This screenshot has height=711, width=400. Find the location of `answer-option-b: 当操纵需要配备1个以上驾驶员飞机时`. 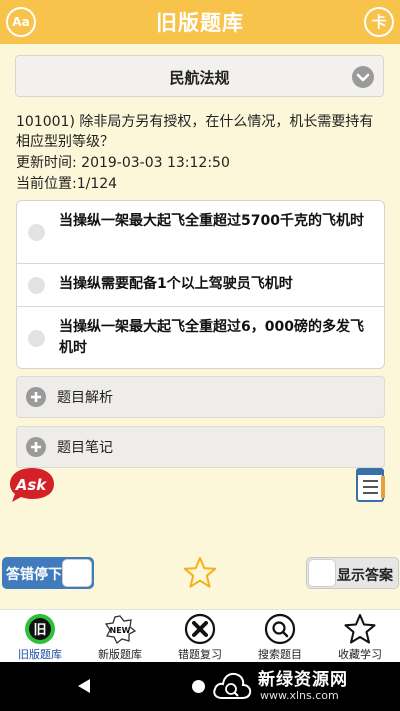

answer-option-b: 当操纵需要配备1个以上驾驶员飞机时 is located at coordinates (200, 285).